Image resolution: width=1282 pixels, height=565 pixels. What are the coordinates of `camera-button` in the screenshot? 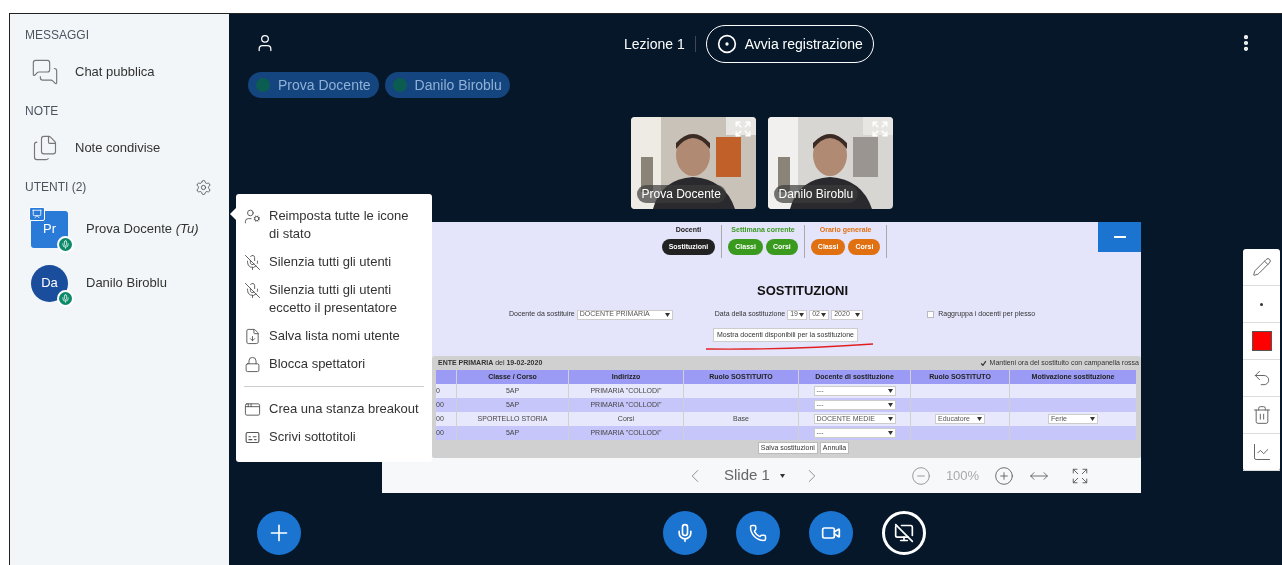 It's located at (831, 533).